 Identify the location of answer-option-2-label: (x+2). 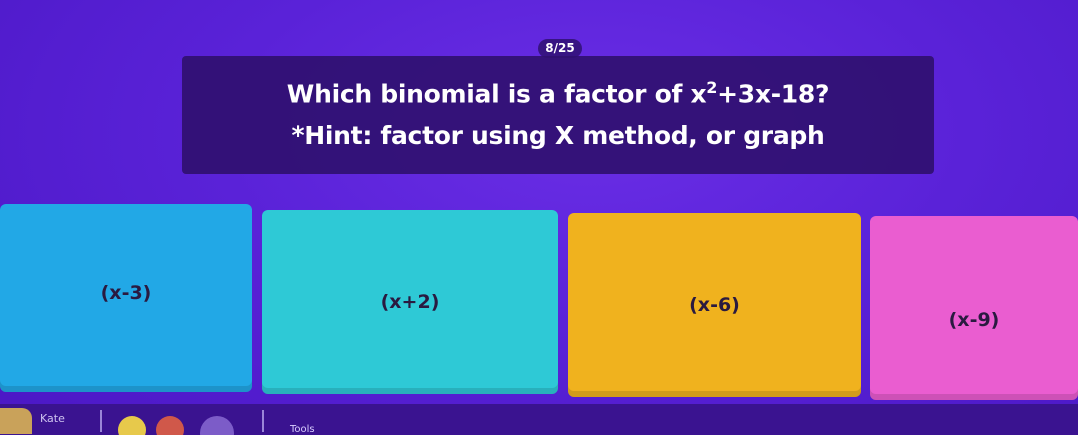
(410, 302).